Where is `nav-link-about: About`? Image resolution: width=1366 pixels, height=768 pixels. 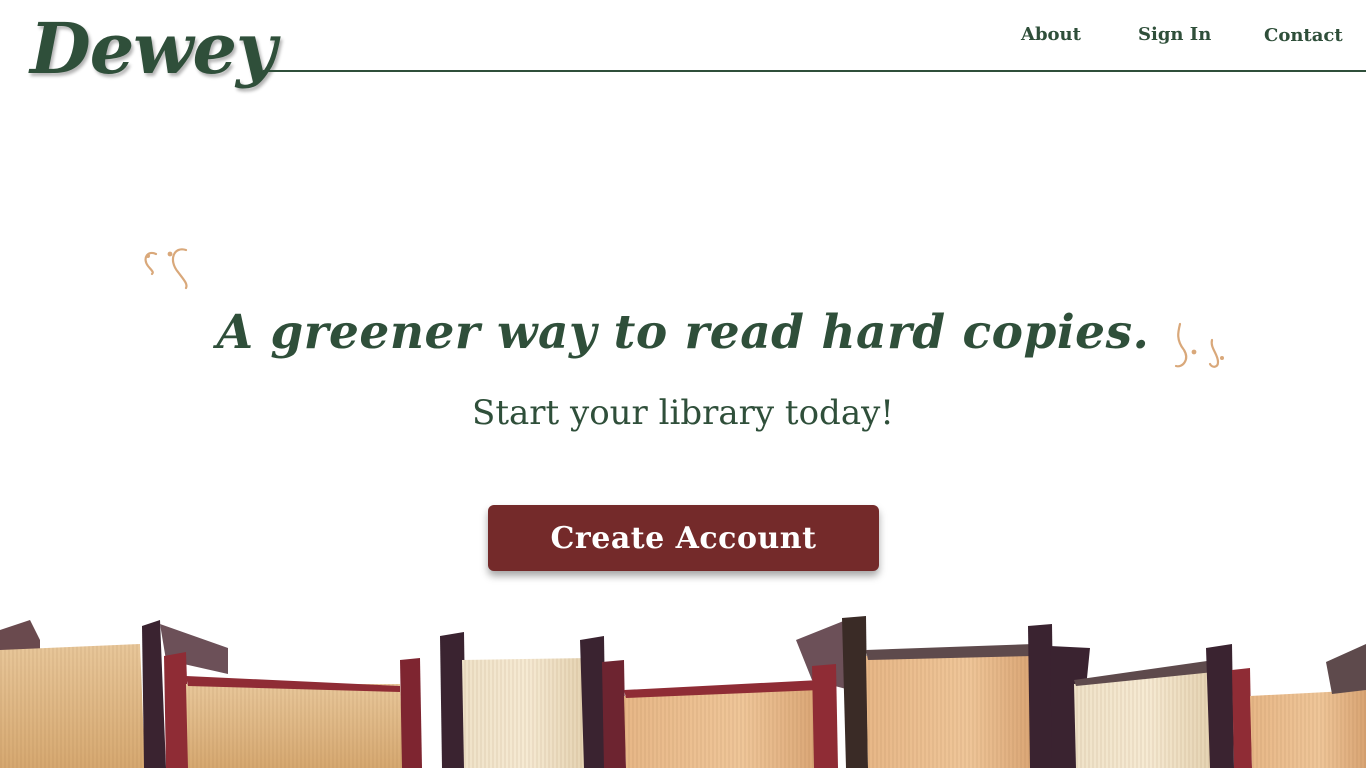 nav-link-about: About is located at coordinates (1051, 34).